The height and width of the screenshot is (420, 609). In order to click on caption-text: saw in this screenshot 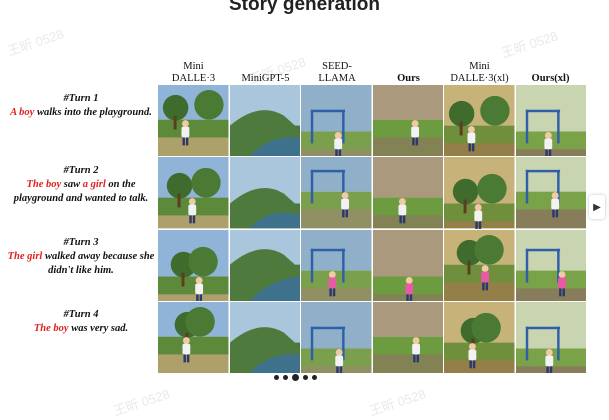, I will do `click(72, 184)`.